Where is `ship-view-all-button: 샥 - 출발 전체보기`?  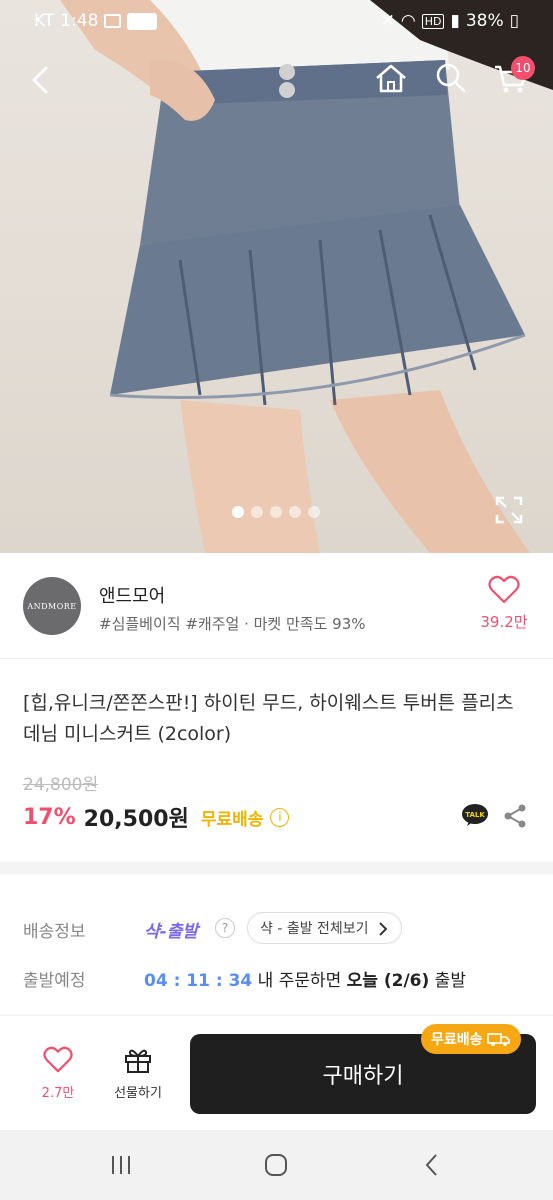 ship-view-all-button: 샥 - 출발 전체보기 is located at coordinates (324, 928).